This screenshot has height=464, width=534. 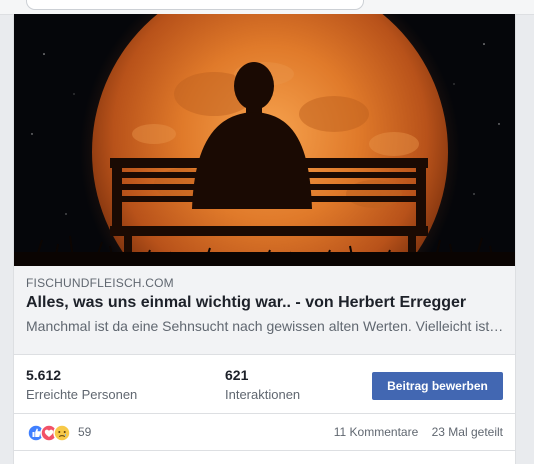 I want to click on boost-post-button: Beitrag bewerben, so click(x=437, y=386).